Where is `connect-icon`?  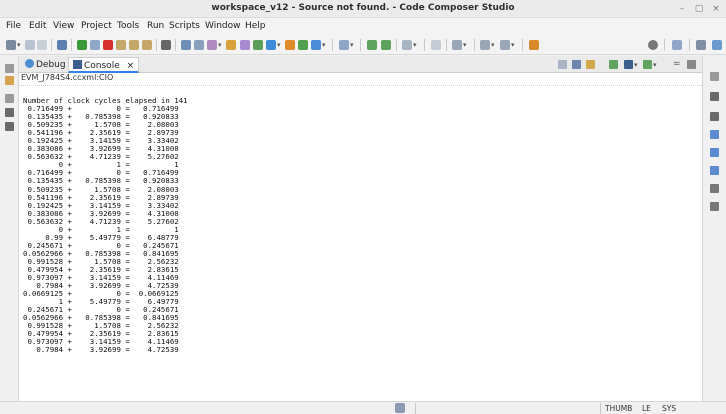 connect-icon is located at coordinates (199, 45).